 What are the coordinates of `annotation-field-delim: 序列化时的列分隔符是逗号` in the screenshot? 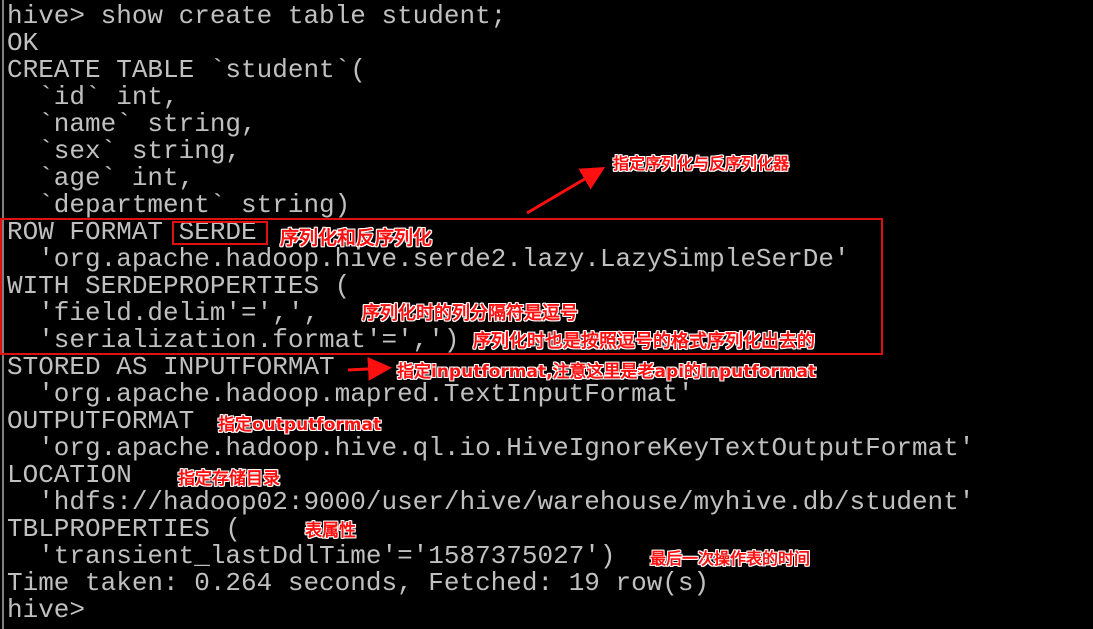 It's located at (470, 313).